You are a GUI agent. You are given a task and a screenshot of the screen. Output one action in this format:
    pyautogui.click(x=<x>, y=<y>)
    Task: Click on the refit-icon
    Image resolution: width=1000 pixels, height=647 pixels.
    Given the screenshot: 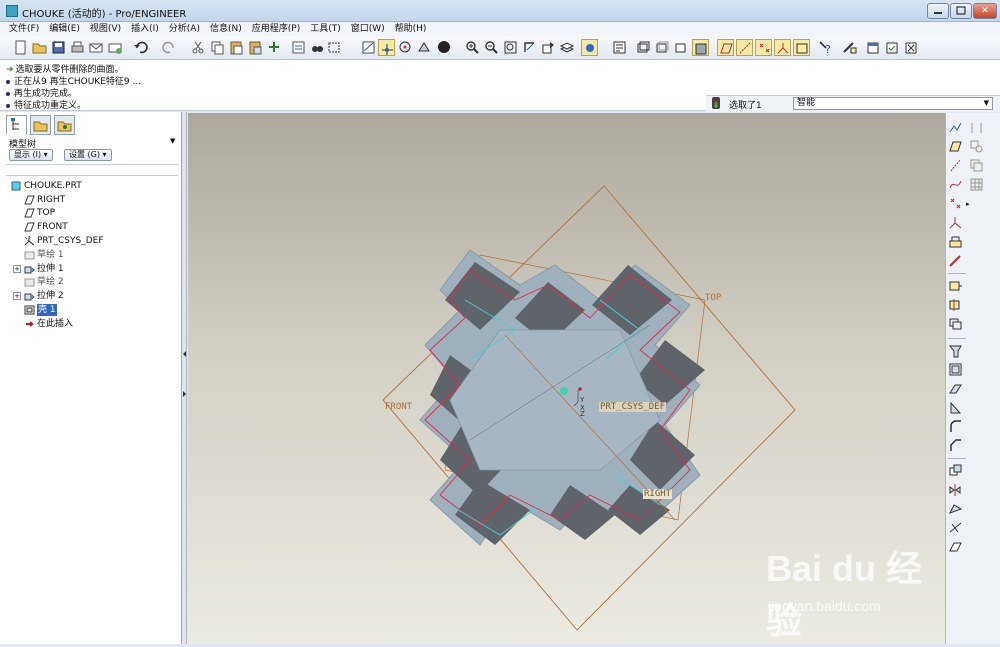 What is the action you would take?
    pyautogui.click(x=510, y=47)
    